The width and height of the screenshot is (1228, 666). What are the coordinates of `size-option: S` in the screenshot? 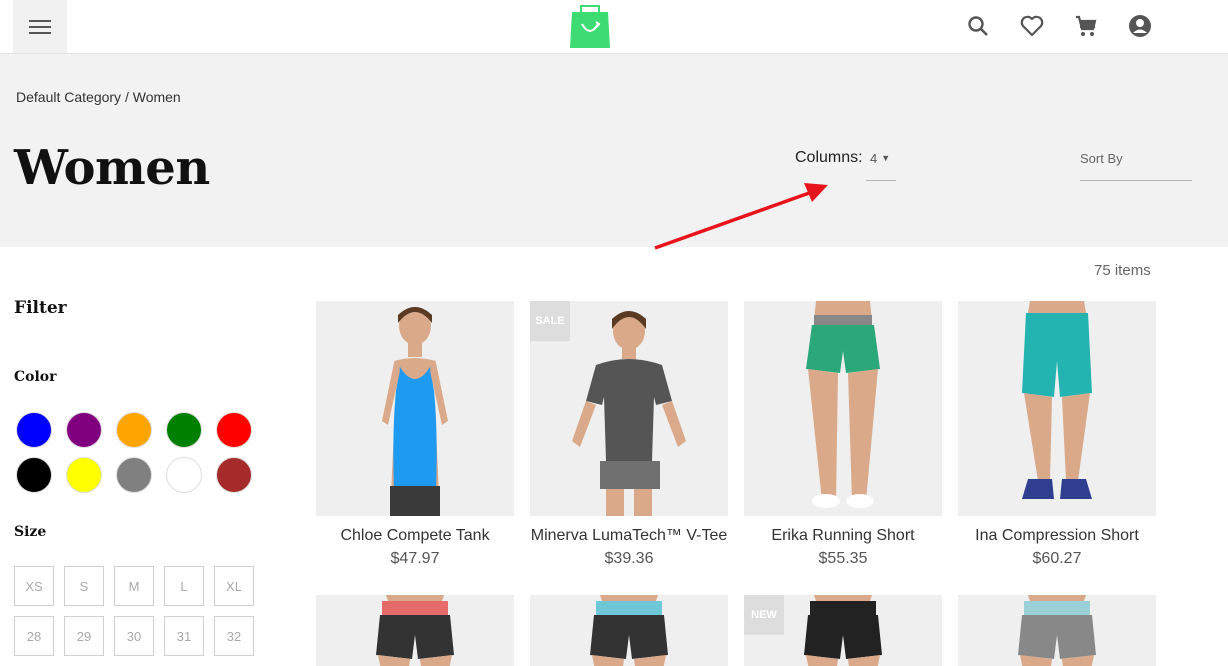 It's located at (84, 586).